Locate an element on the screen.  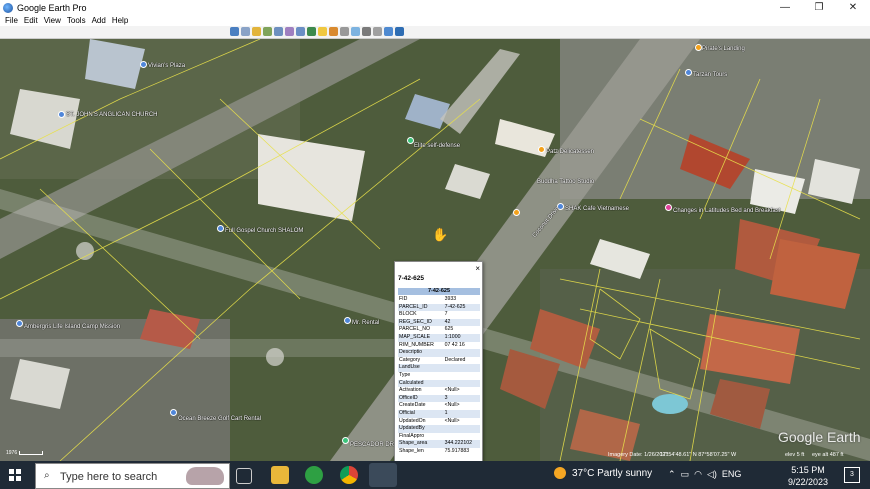
earth-gallery-icon is located at coordinates (399, 31).